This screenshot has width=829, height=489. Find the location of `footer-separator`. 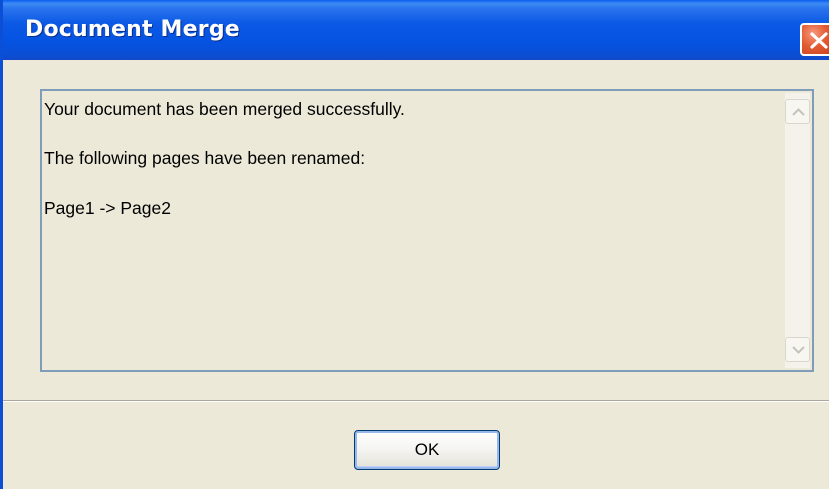

footer-separator is located at coordinates (416, 401).